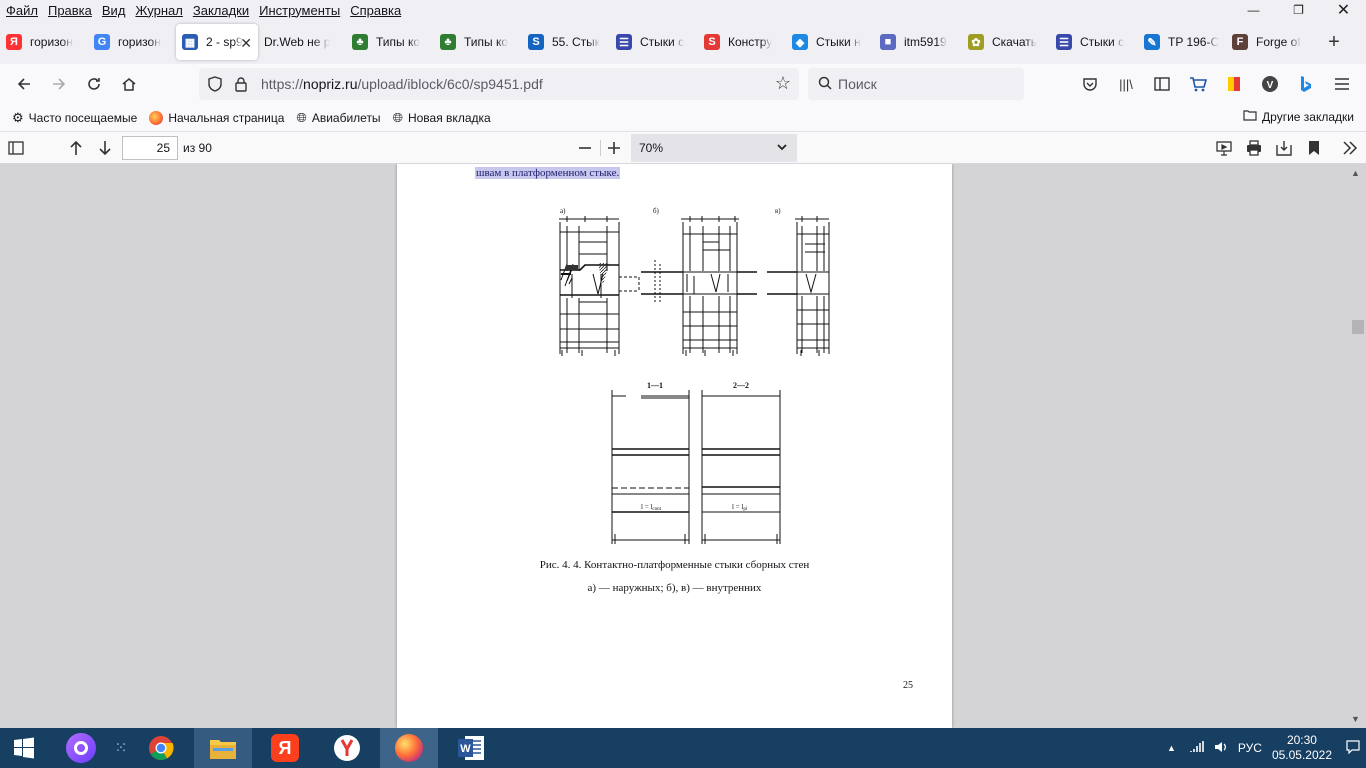 This screenshot has width=1366, height=768. What do you see at coordinates (1358, 327) in the screenshot?
I see `scroll-thumb` at bounding box center [1358, 327].